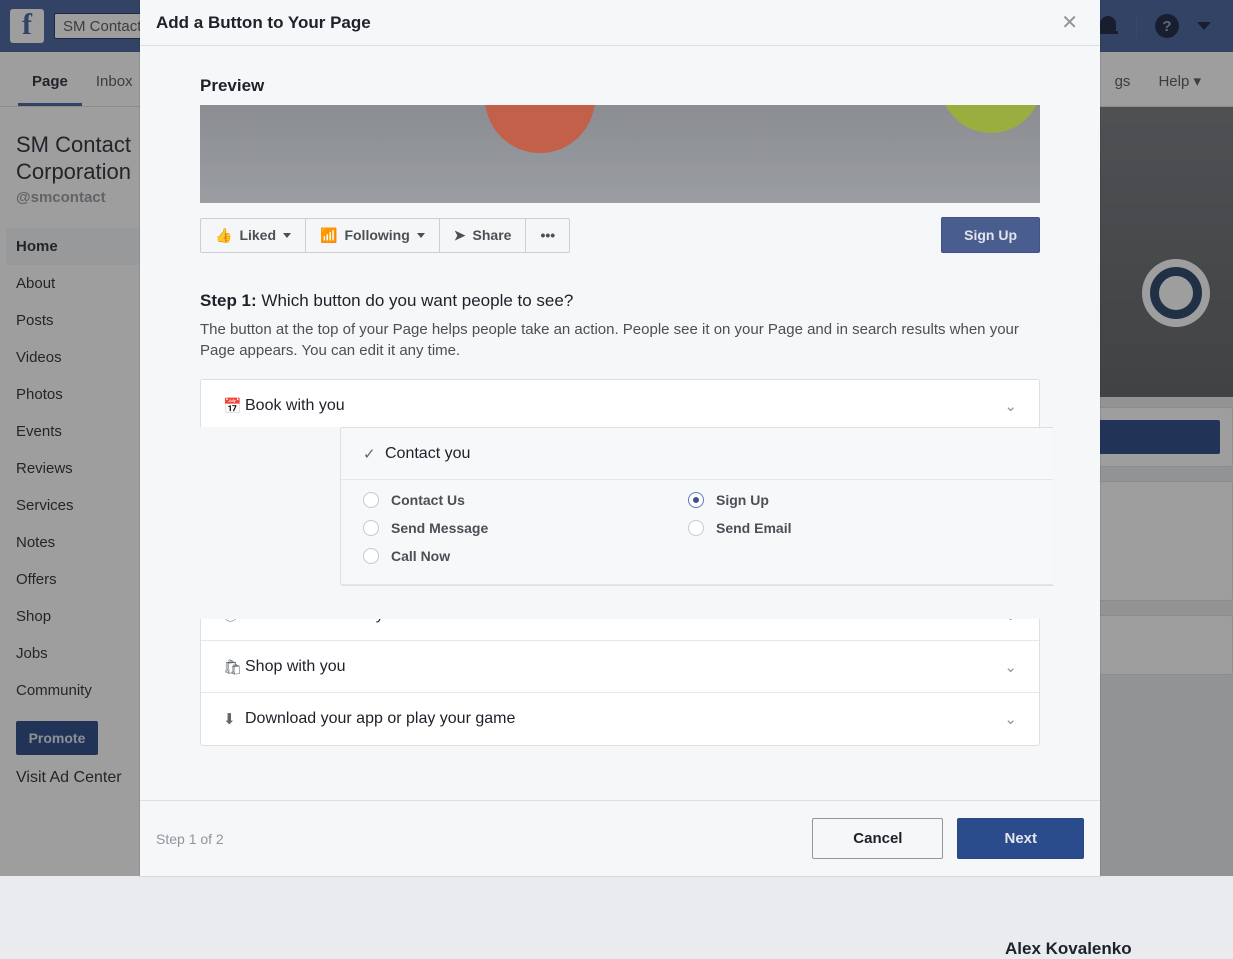  What do you see at coordinates (877, 838) in the screenshot?
I see `cancel-button: Cancel` at bounding box center [877, 838].